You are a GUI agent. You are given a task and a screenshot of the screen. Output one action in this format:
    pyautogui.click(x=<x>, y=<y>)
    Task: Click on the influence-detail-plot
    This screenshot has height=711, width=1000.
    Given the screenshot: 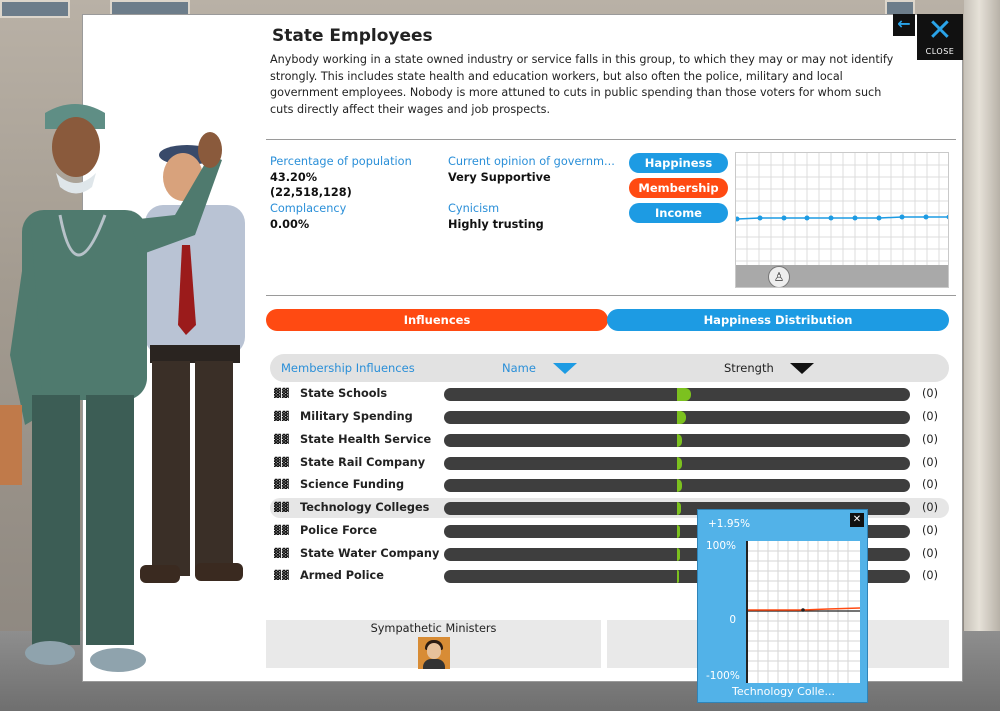 What is the action you would take?
    pyautogui.click(x=803, y=612)
    